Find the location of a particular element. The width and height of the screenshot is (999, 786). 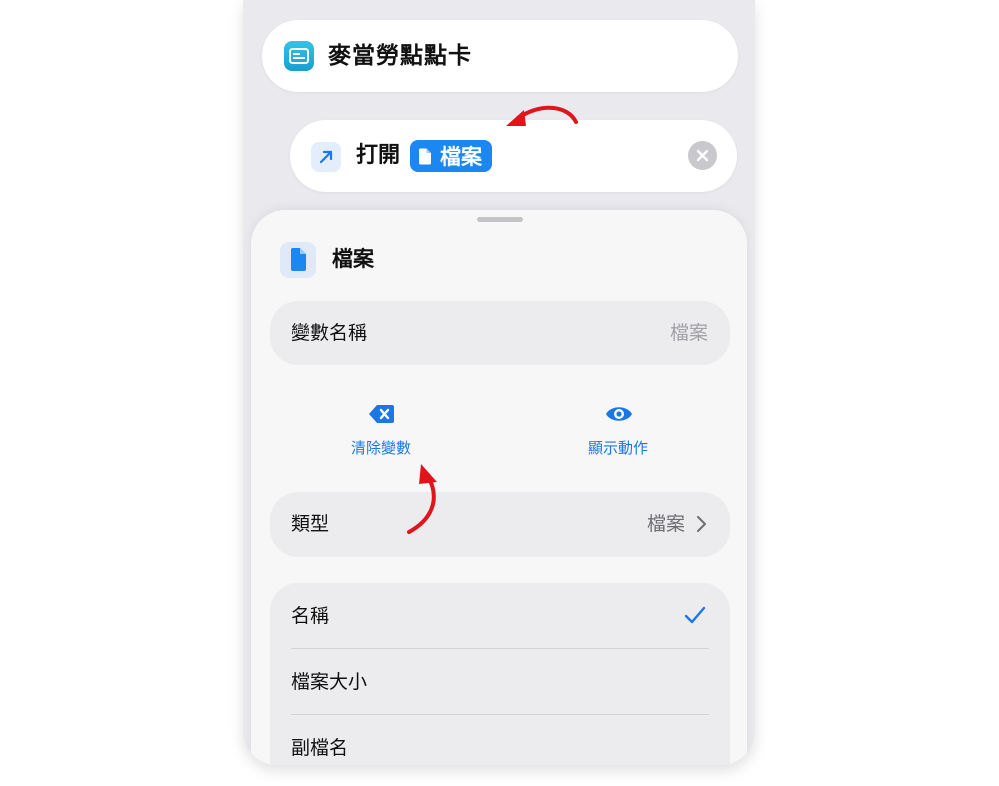

file-variable-token: 檔案 is located at coordinates (451, 156).